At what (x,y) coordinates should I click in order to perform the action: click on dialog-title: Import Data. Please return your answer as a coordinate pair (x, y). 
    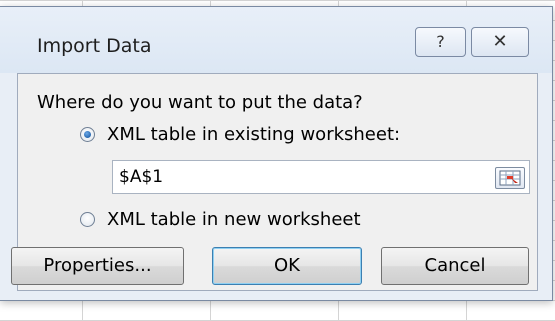
    Looking at the image, I should click on (94, 46).